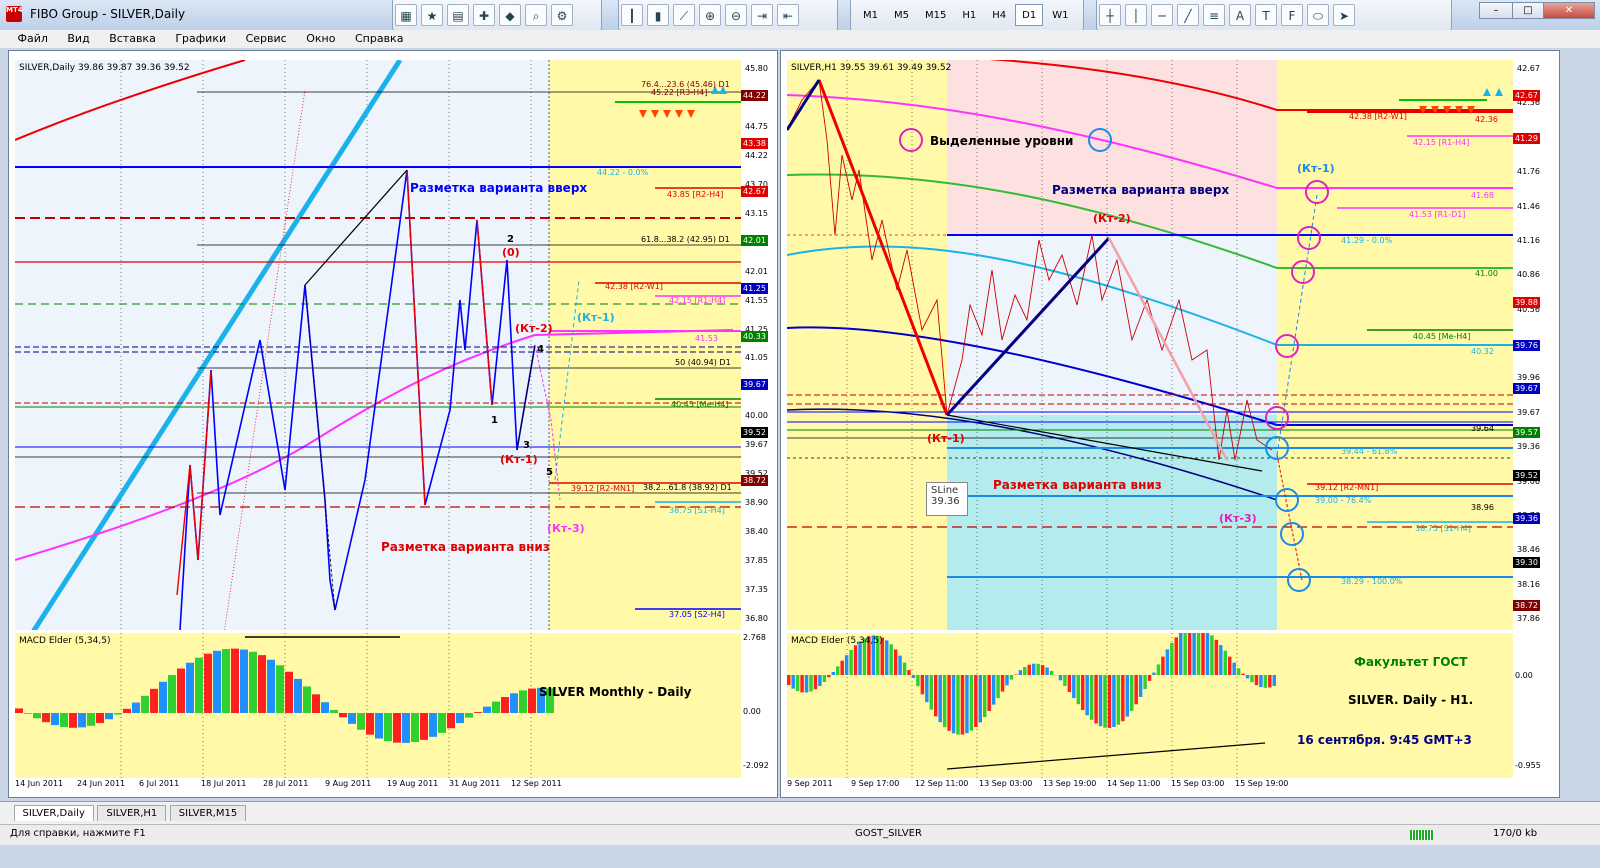 The image size is (1600, 868). What do you see at coordinates (526, 445) in the screenshot?
I see `wave-number: 3` at bounding box center [526, 445].